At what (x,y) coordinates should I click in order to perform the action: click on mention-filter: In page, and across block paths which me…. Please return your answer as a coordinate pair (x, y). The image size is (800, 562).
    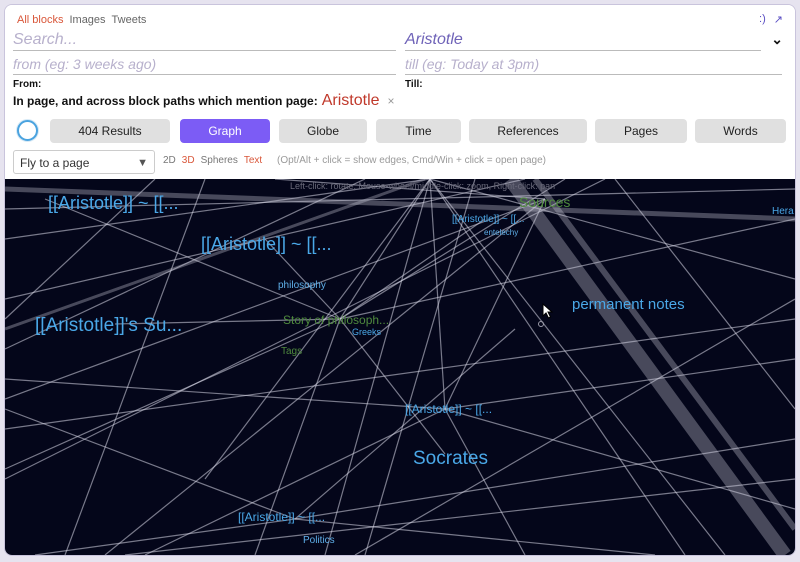
    Looking at the image, I should click on (204, 101).